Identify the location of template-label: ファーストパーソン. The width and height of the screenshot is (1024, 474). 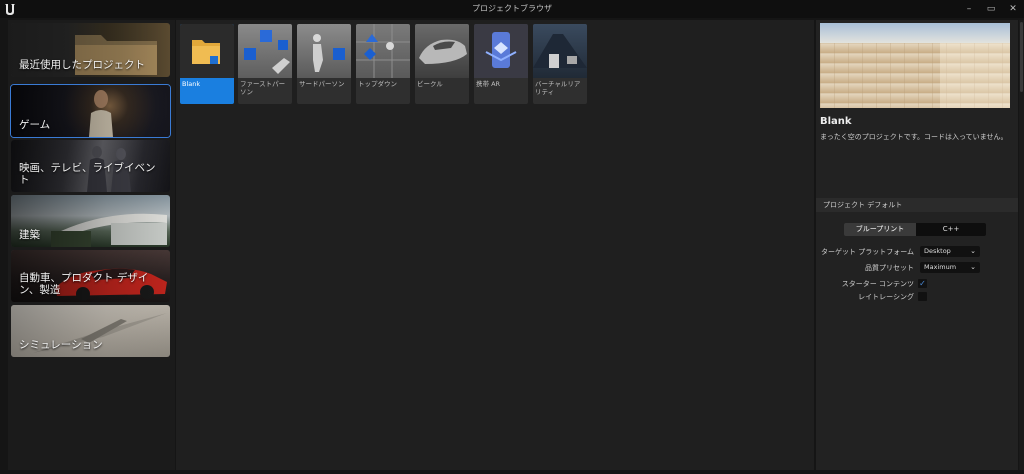
(263, 88).